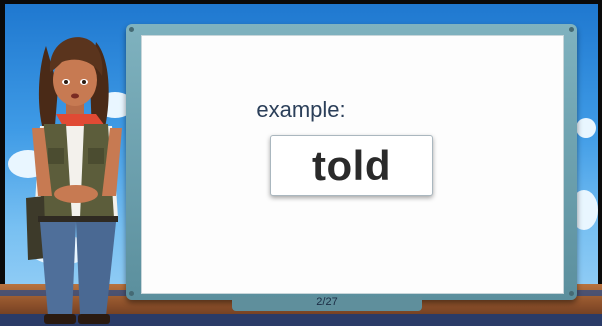 The image size is (602, 326). What do you see at coordinates (327, 302) in the screenshot?
I see `slide-counter: 2/27` at bounding box center [327, 302].